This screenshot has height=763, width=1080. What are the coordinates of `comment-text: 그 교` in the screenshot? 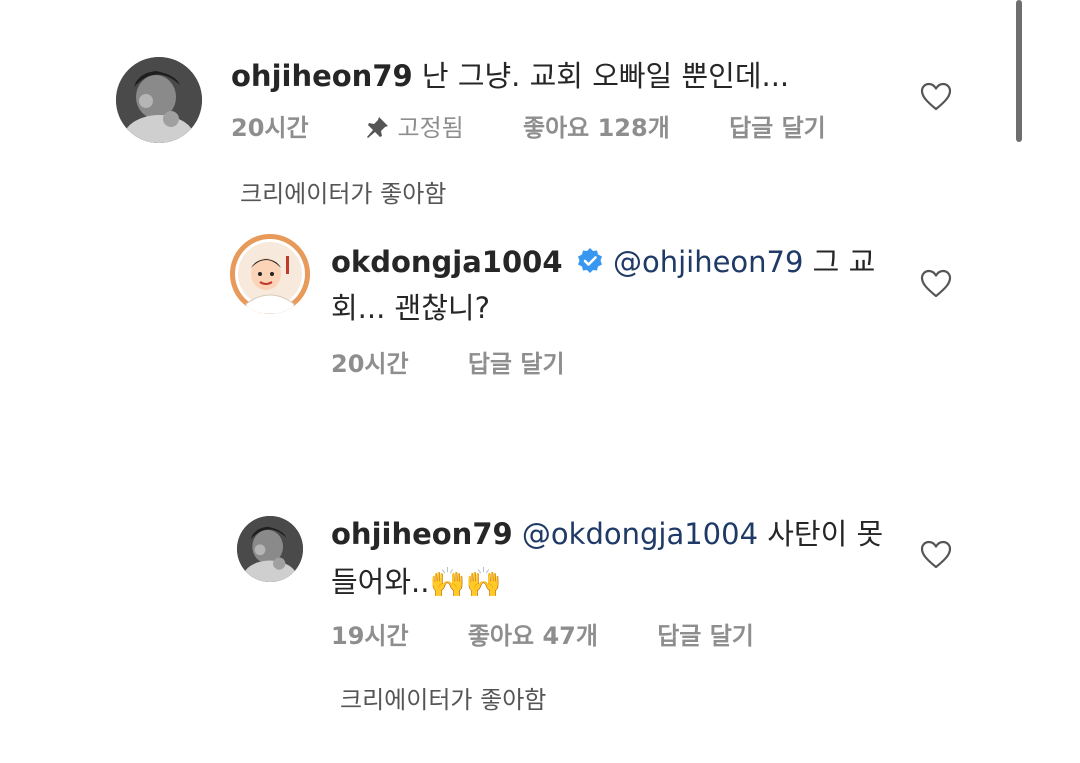 It's located at (839, 262).